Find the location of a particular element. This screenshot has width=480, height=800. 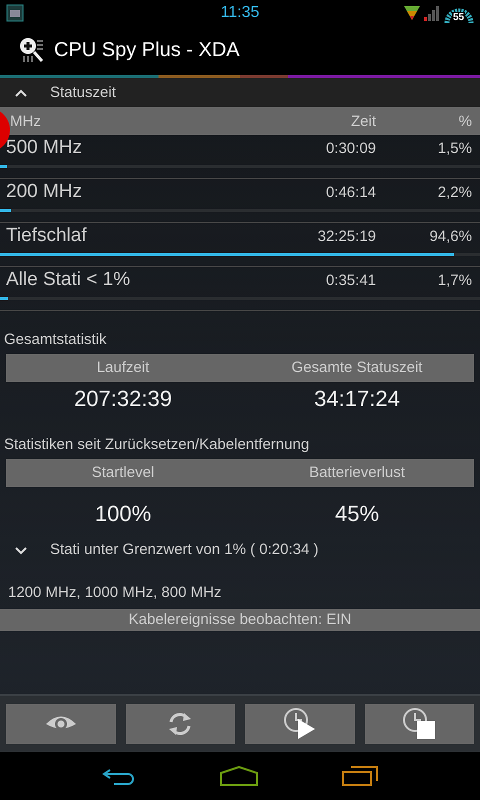

cable-status: Kabelereignisse beobachten: EIN is located at coordinates (240, 620).